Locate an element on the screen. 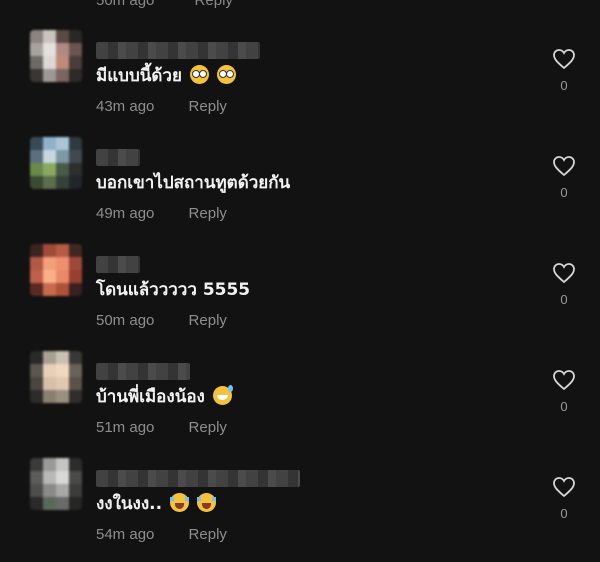  comment-text: โดนแล้ววววว 5555 is located at coordinates (173, 290).